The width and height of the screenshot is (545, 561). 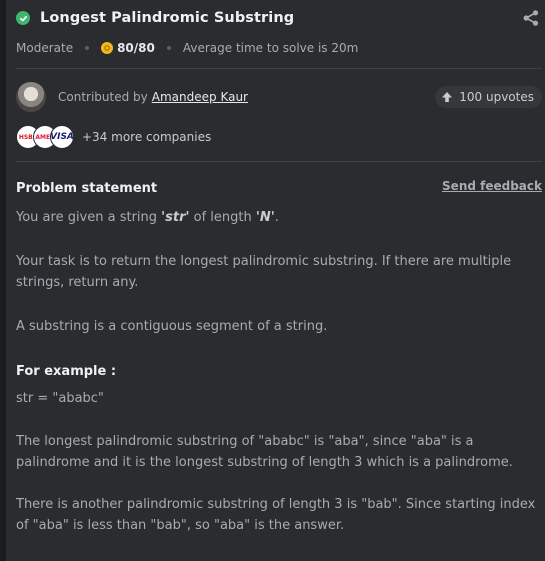 What do you see at coordinates (200, 97) in the screenshot?
I see `author-link: Amandeep Kaur` at bounding box center [200, 97].